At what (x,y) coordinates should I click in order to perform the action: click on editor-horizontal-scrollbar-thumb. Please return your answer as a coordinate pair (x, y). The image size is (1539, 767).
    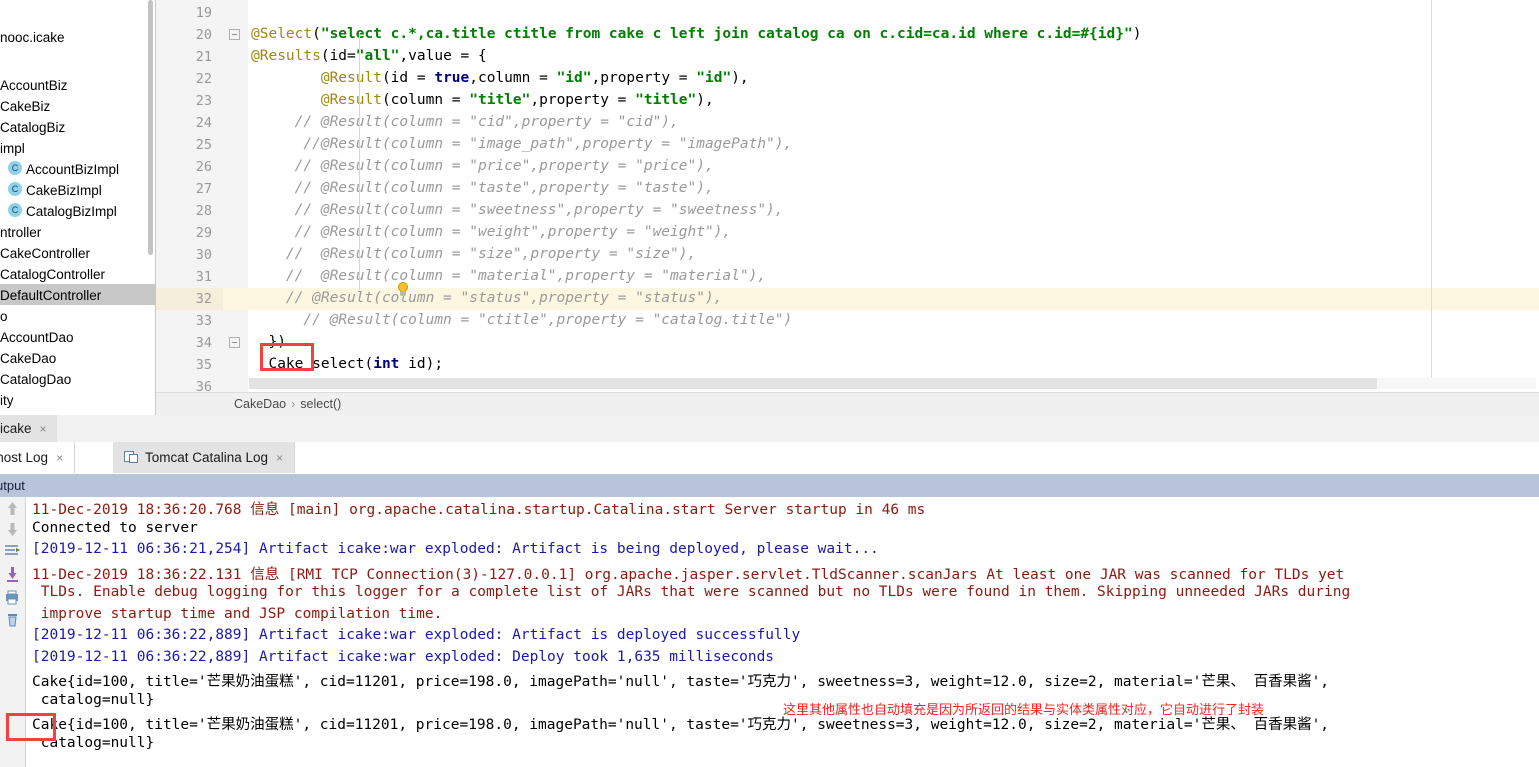
    Looking at the image, I should click on (813, 383).